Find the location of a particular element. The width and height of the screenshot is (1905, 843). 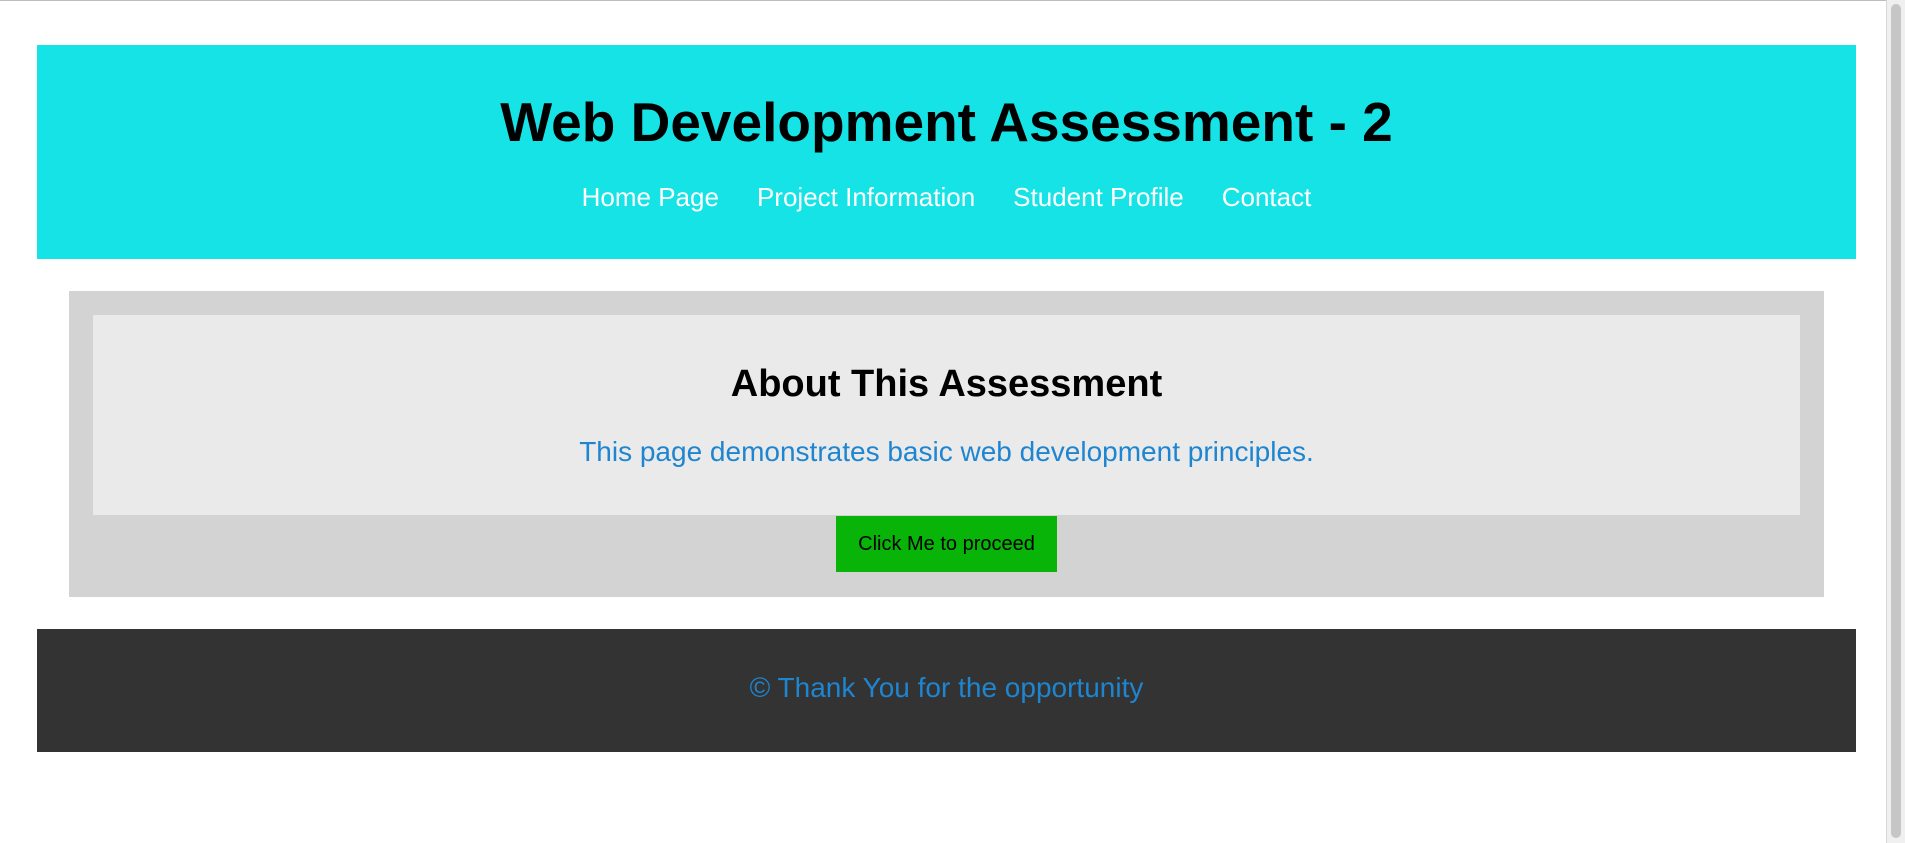

proceed-button: Click Me to proceed is located at coordinates (946, 544).